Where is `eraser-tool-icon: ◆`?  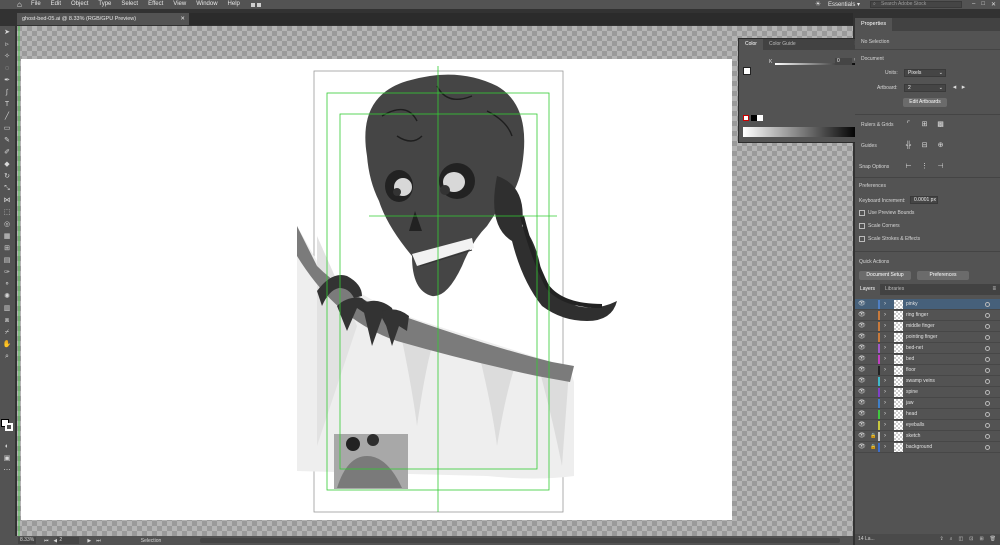 eraser-tool-icon: ◆ is located at coordinates (7, 164).